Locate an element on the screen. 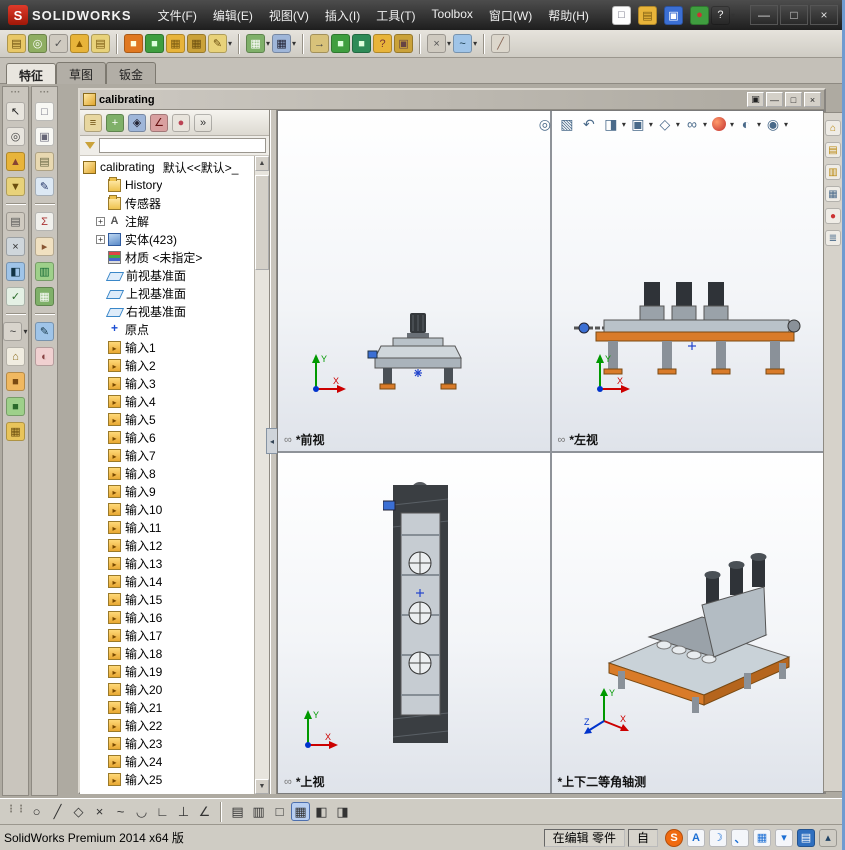 The width and height of the screenshot is (845, 850). tree-item: 输入23 is located at coordinates (167, 743).